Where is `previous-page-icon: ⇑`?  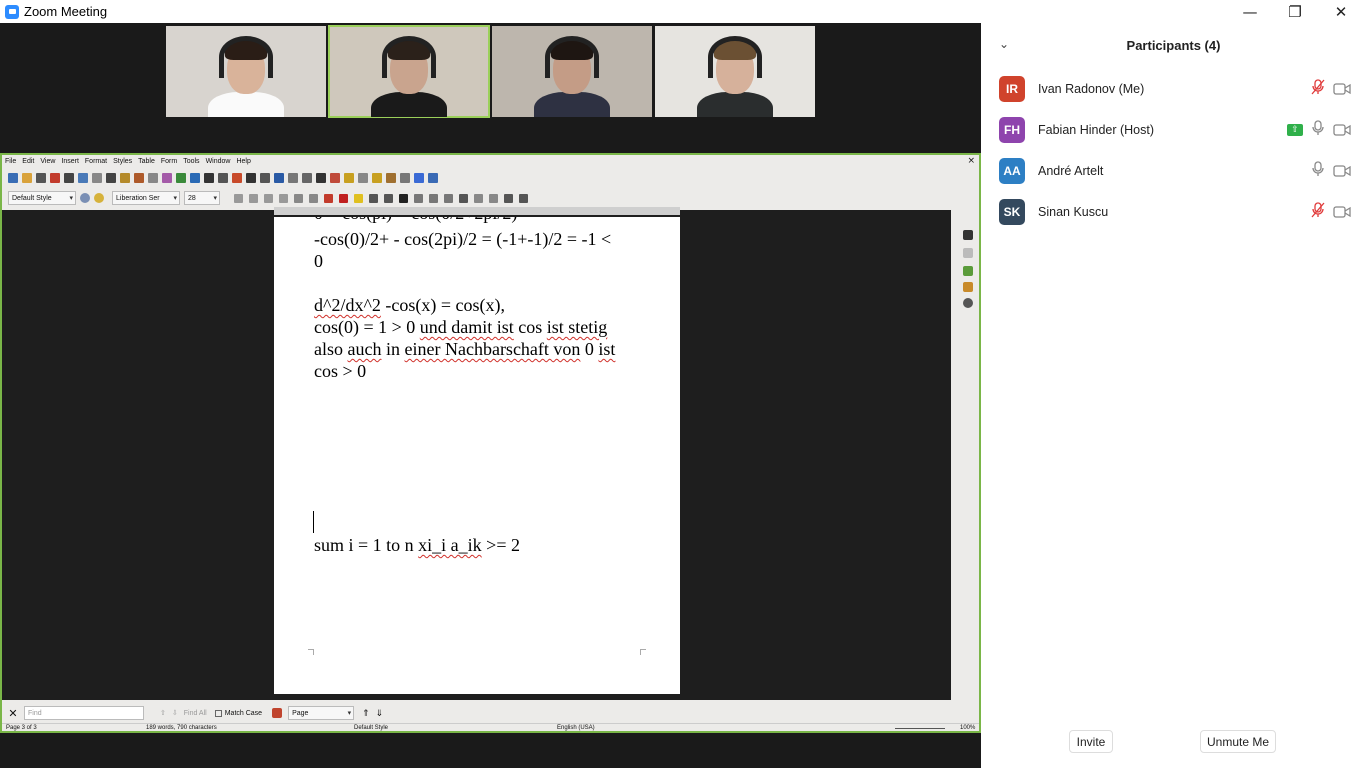
previous-page-icon: ⇑ is located at coordinates (366, 713).